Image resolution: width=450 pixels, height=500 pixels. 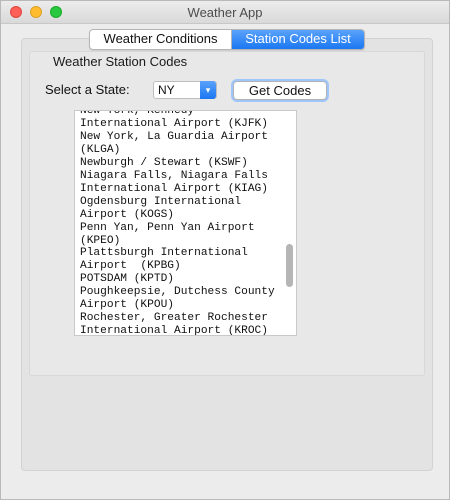 What do you see at coordinates (298, 39) in the screenshot?
I see `tab-station-codes-list: Station Codes List` at bounding box center [298, 39].